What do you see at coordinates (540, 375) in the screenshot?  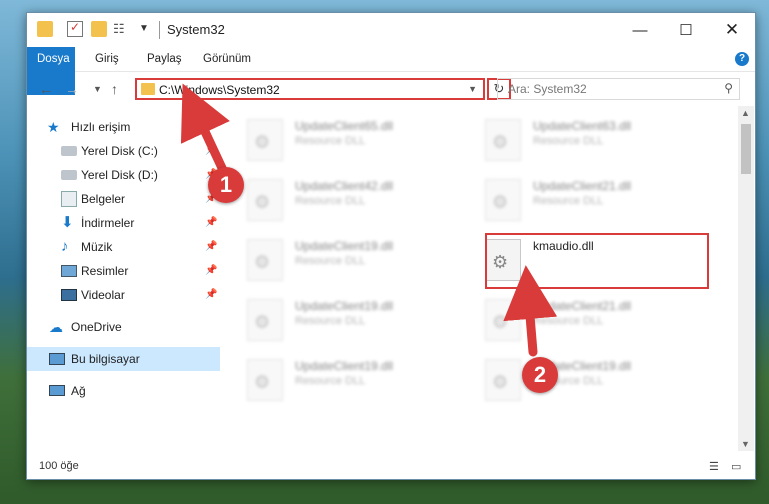 I see `step-badge-2: 2` at bounding box center [540, 375].